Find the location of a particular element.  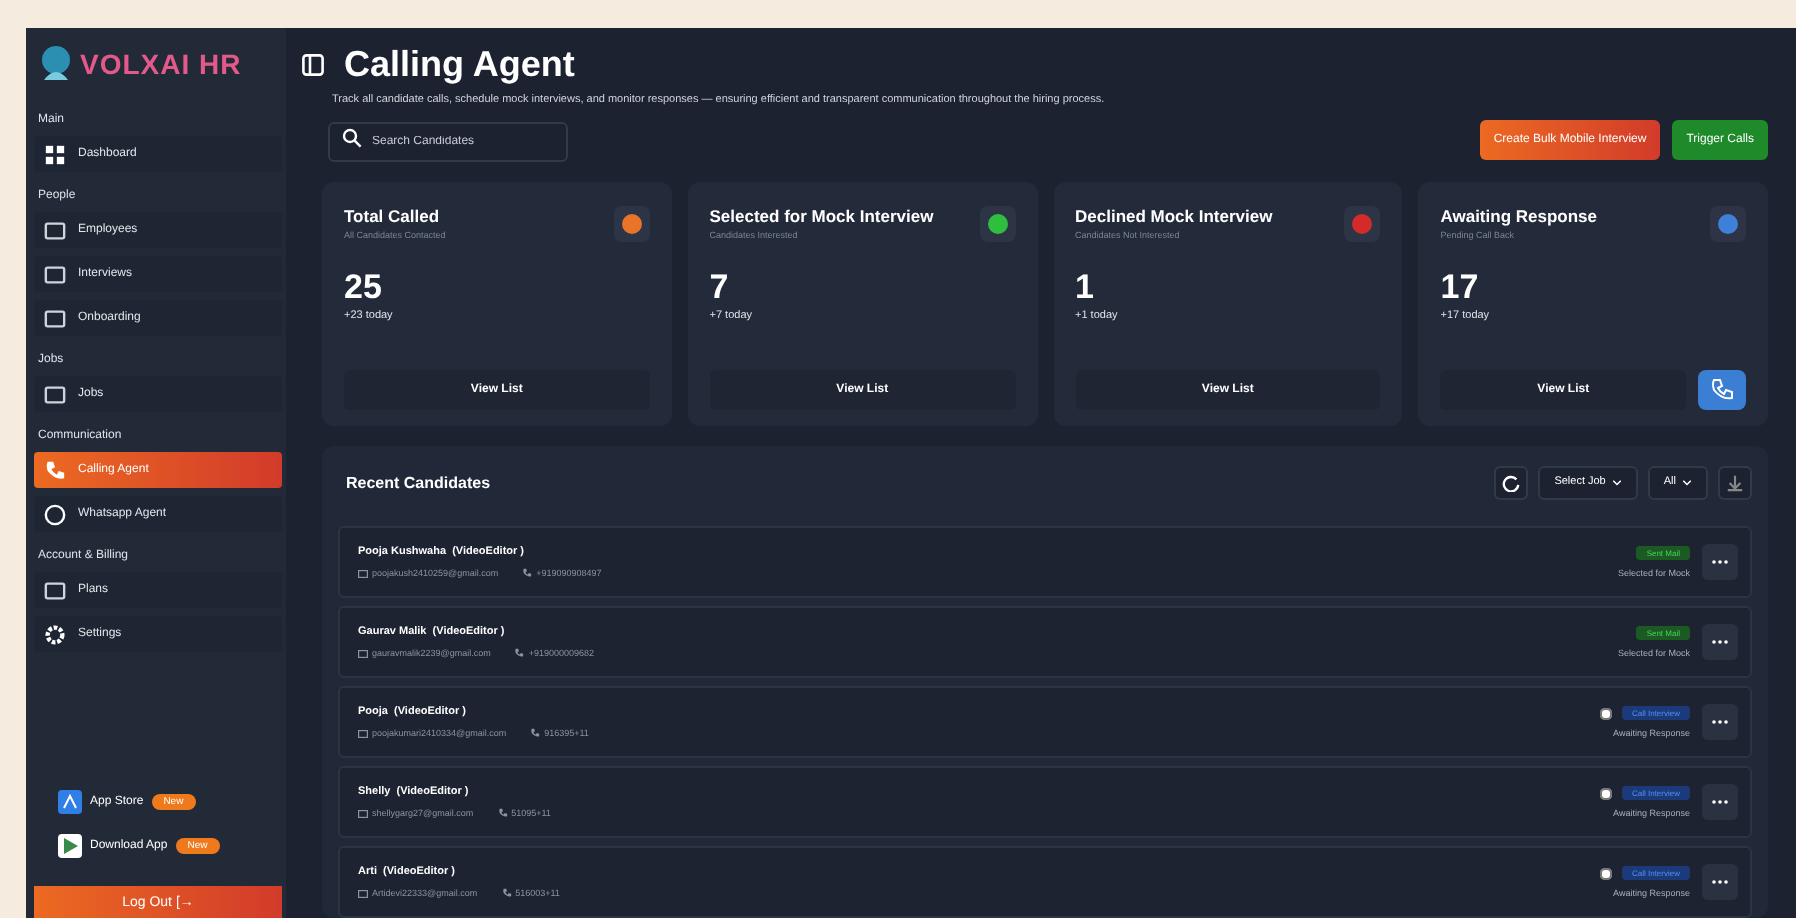

stat-title: Declined Mock Interview is located at coordinates (1174, 216).